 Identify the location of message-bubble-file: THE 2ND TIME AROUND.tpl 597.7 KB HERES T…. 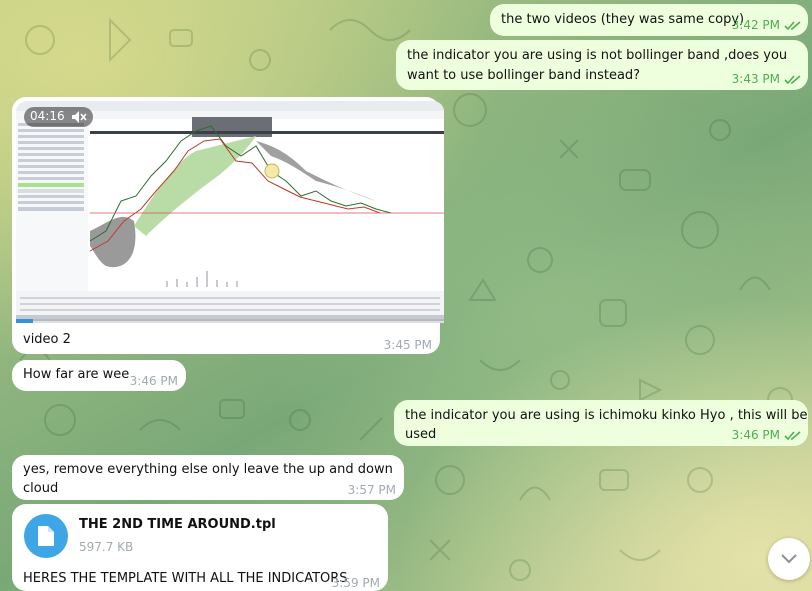
(200, 547).